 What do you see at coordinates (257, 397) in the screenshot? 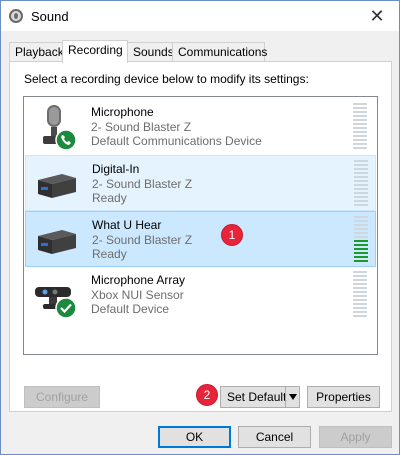
I see `set-default-label: Set Default` at bounding box center [257, 397].